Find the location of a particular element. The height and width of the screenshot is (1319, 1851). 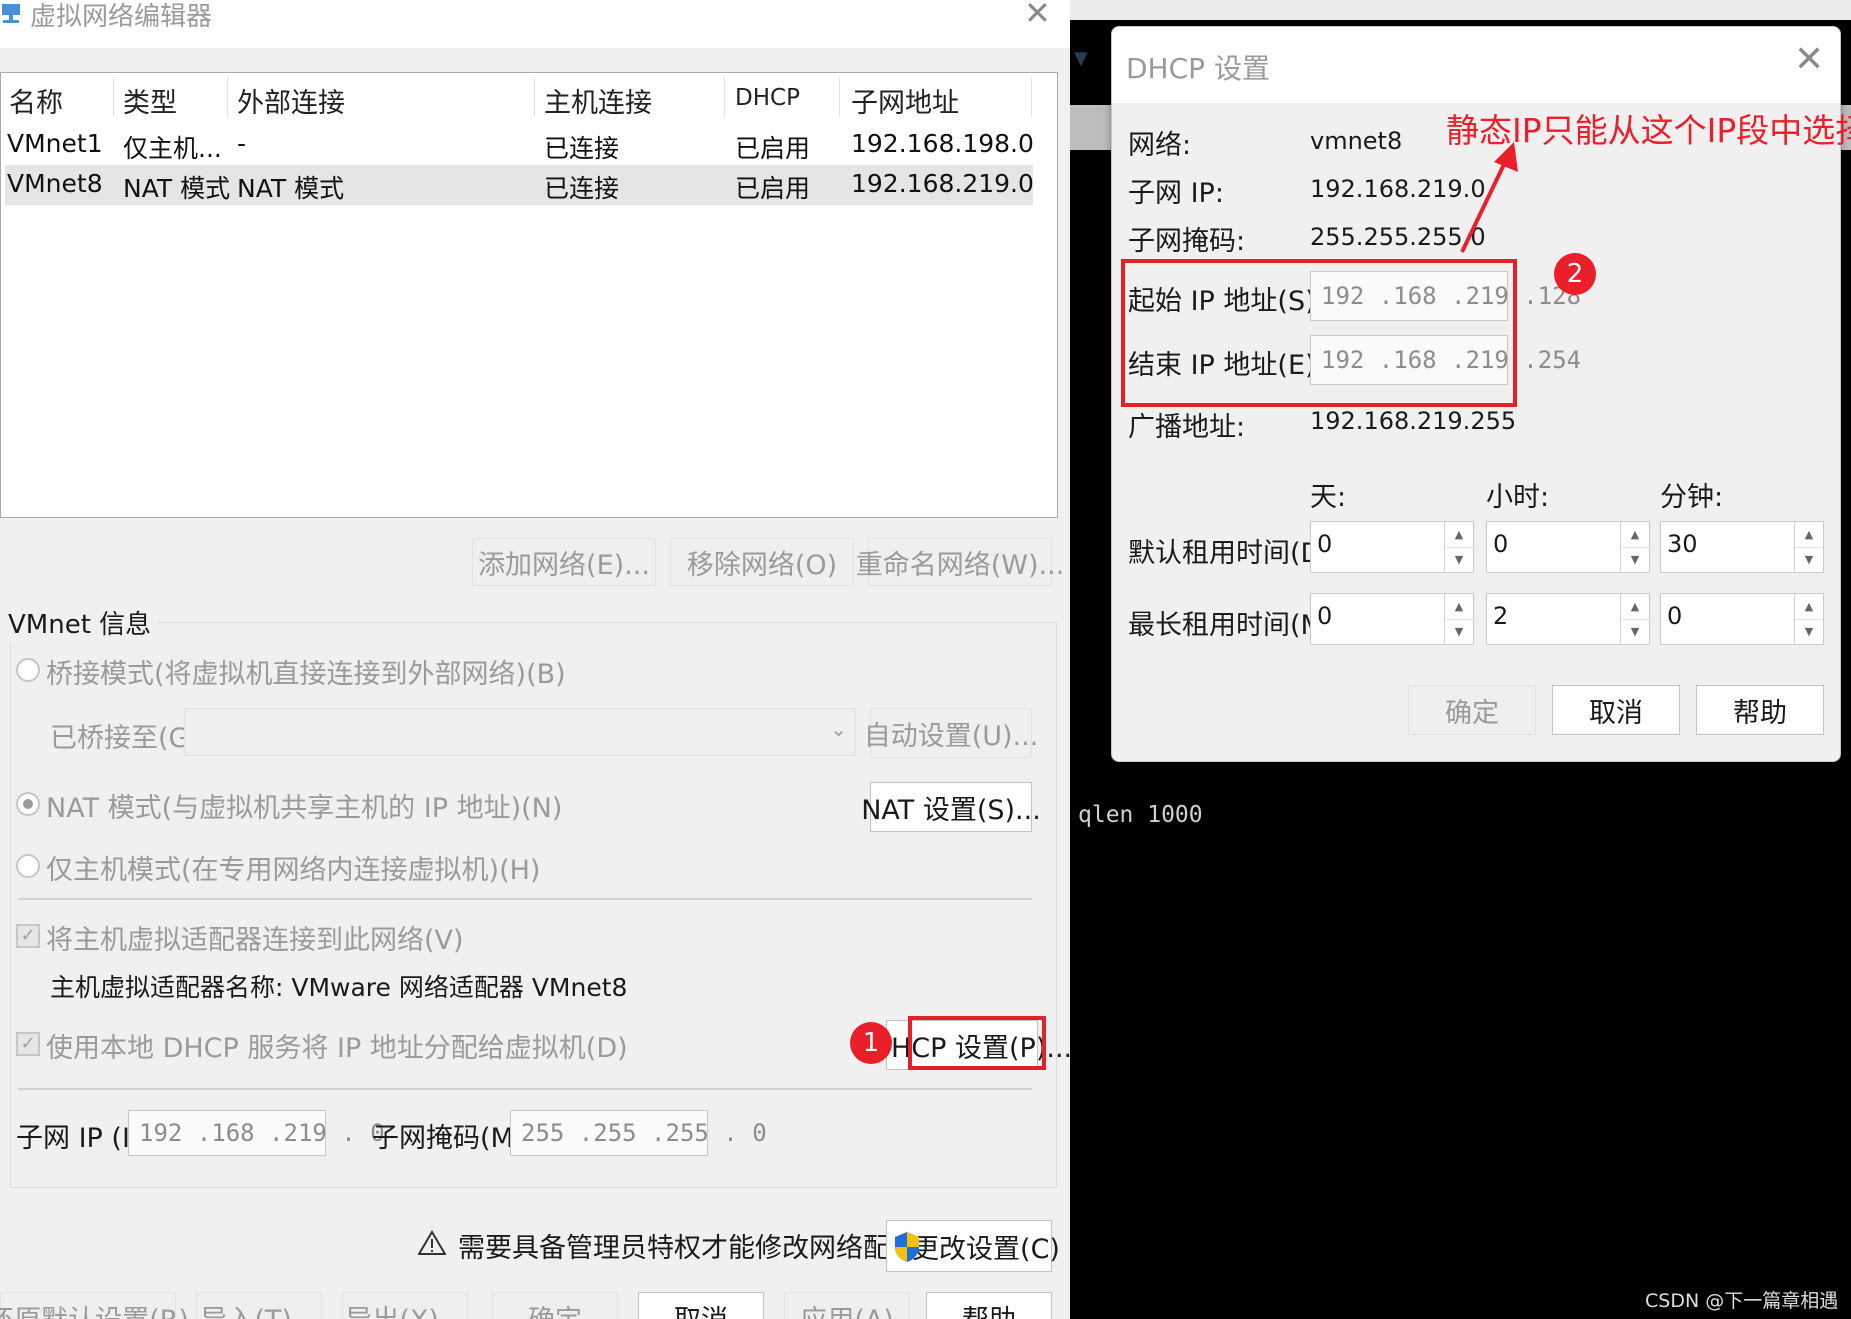

window-title: 虚拟网络编辑器 is located at coordinates (121, 17).